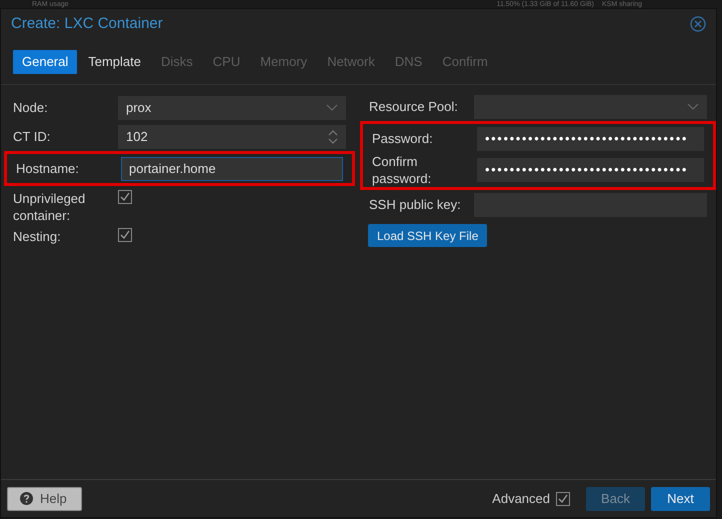  What do you see at coordinates (521, 499) in the screenshot?
I see `advanced-label: Advanced` at bounding box center [521, 499].